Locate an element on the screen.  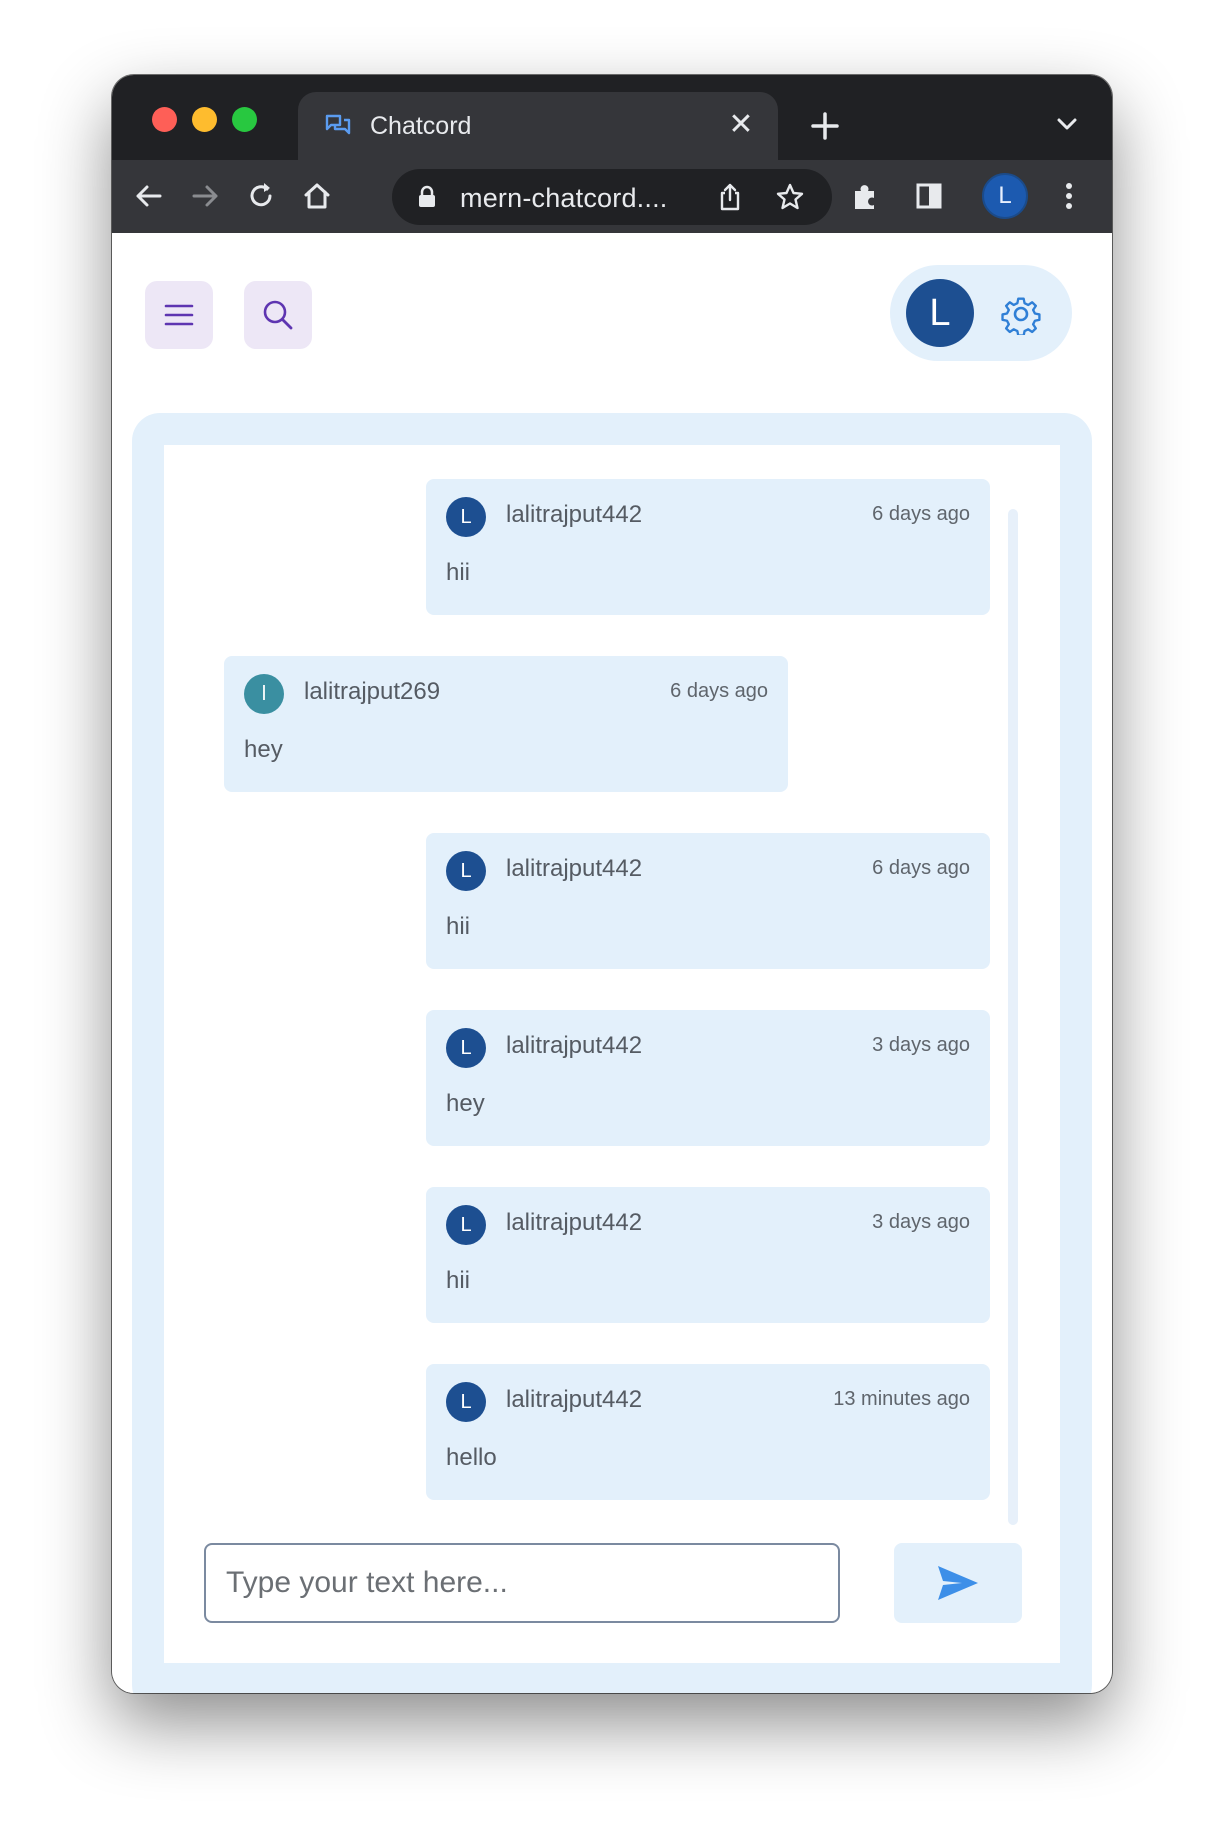
back-arrow-icon is located at coordinates (149, 196).